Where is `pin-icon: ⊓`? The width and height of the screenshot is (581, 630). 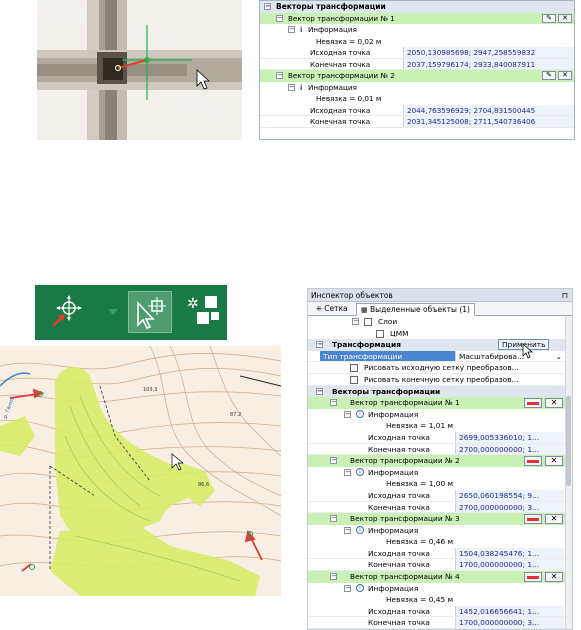
pin-icon: ⊓ is located at coordinates (565, 295).